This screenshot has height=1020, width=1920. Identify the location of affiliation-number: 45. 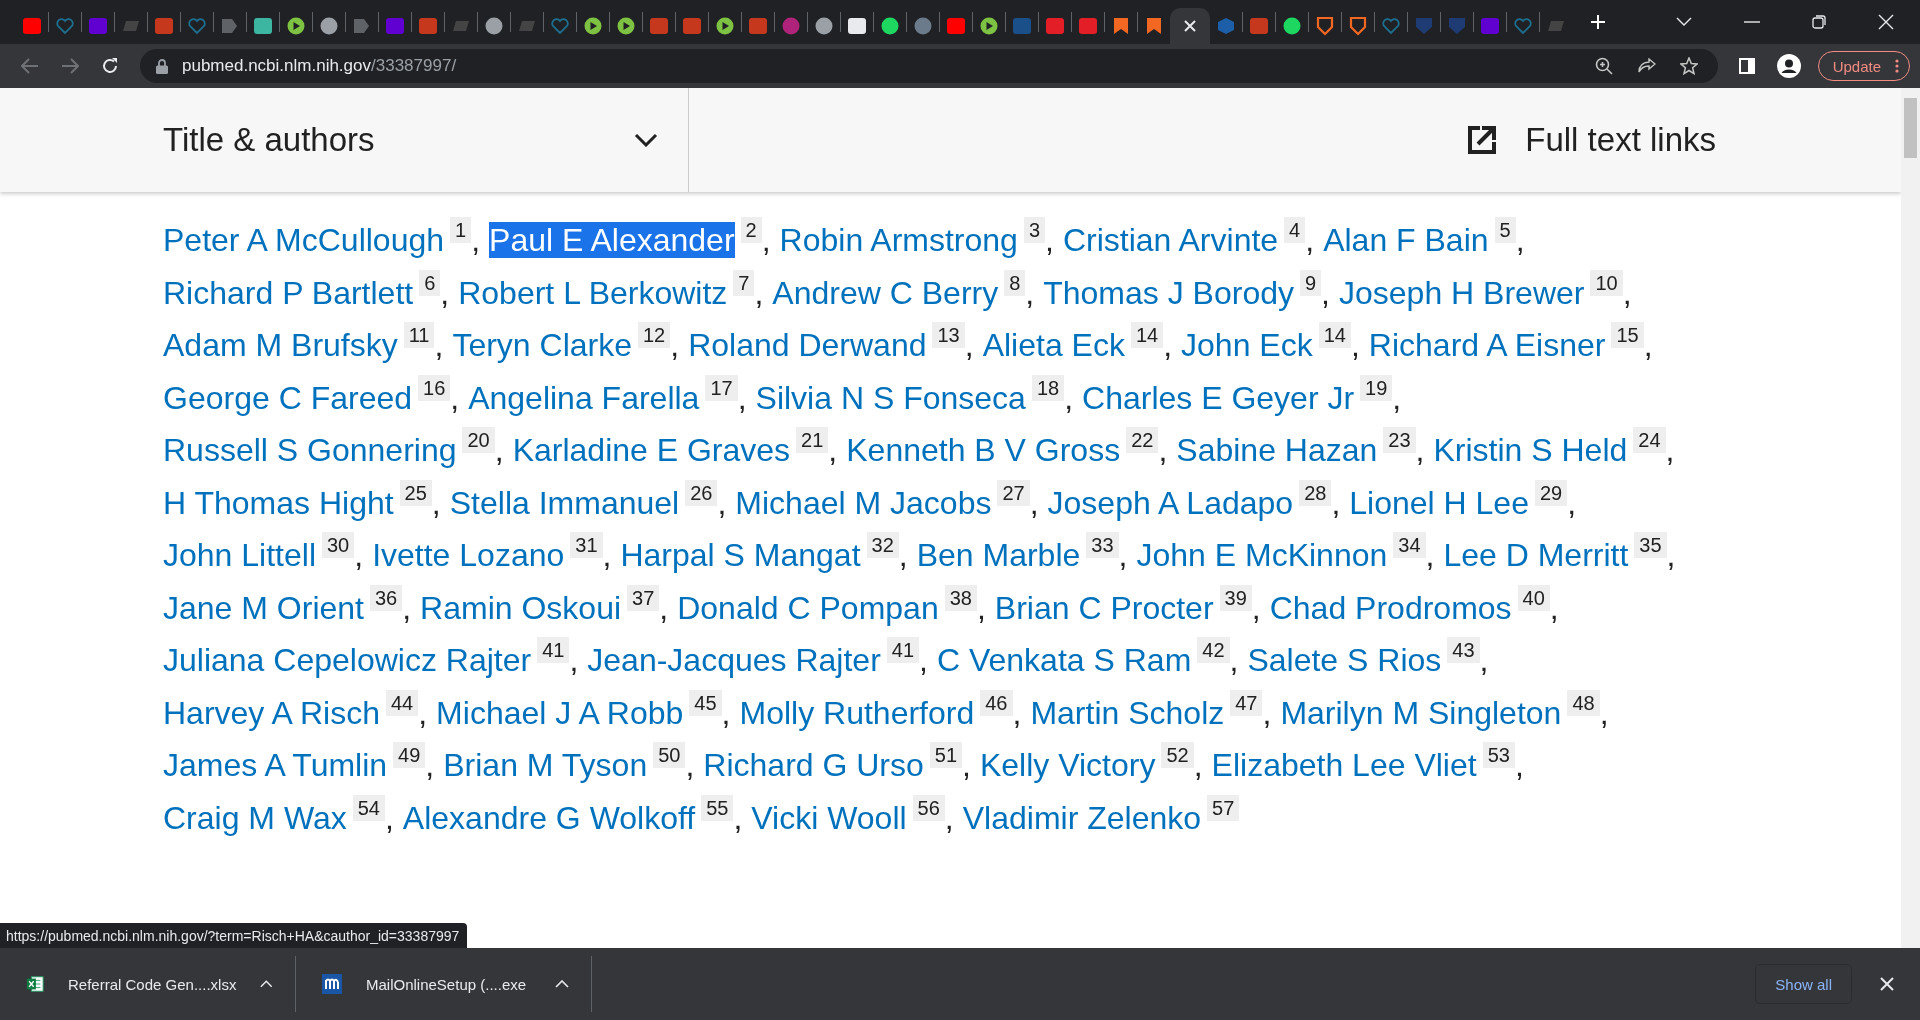
(705, 702).